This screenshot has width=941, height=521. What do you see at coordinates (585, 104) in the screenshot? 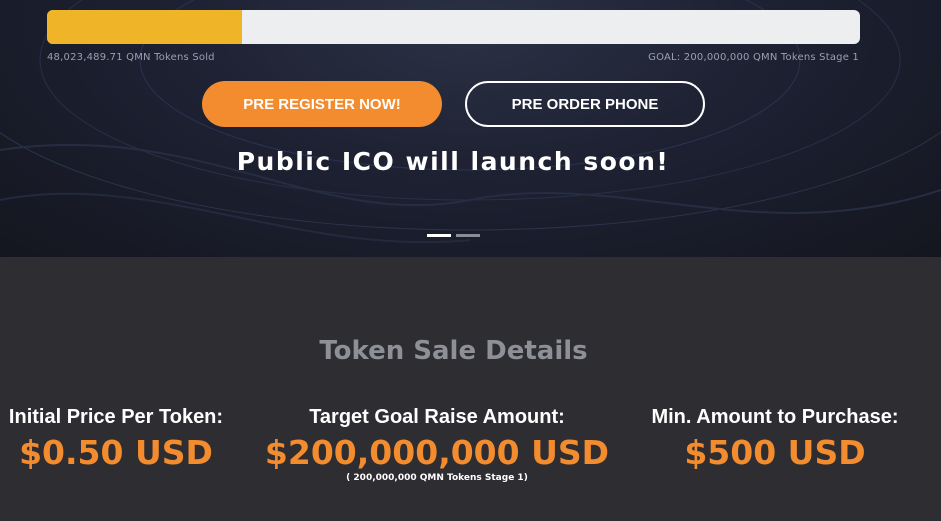
I see `pre-order-phone-button: PRE ORDER PHONE` at bounding box center [585, 104].